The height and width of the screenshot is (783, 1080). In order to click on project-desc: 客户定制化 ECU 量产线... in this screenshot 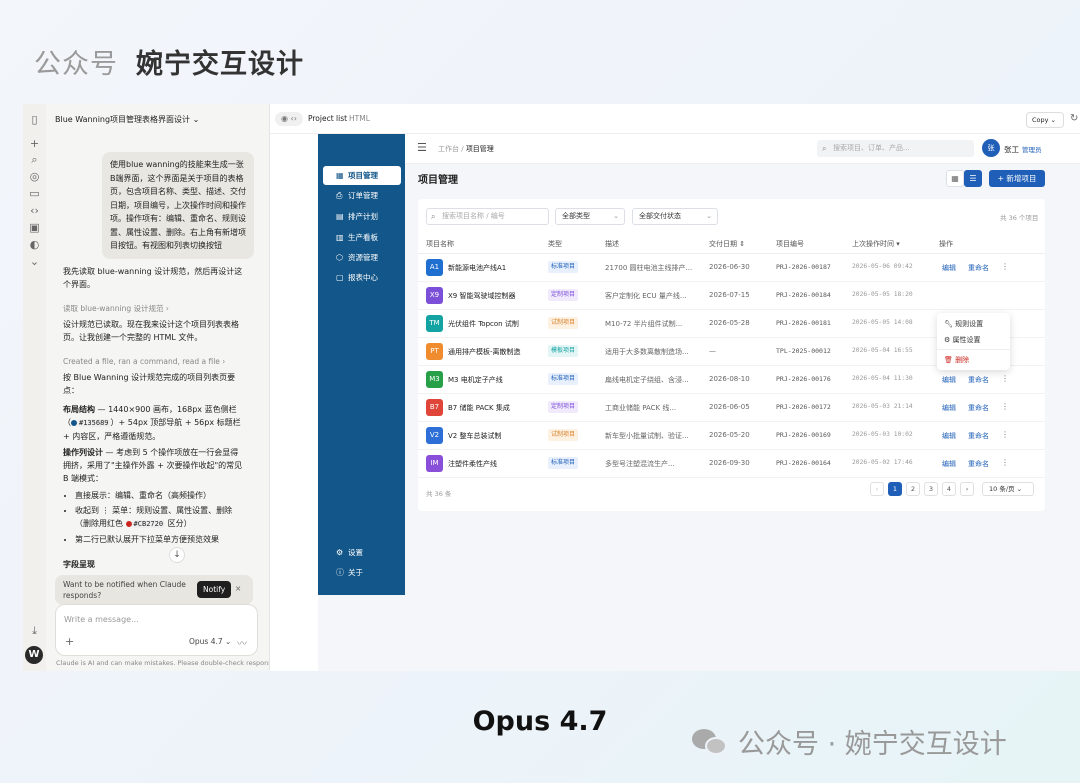, I will do `click(646, 296)`.